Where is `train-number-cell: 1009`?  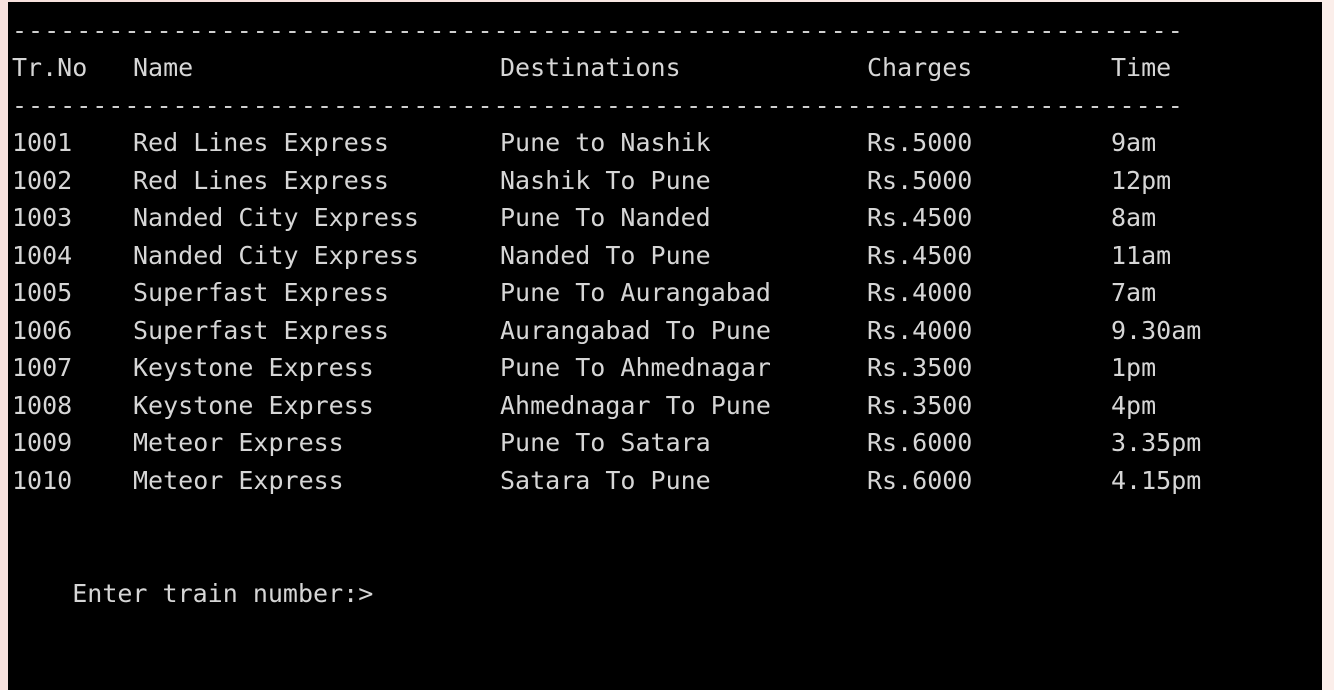
train-number-cell: 1009 is located at coordinates (42, 442).